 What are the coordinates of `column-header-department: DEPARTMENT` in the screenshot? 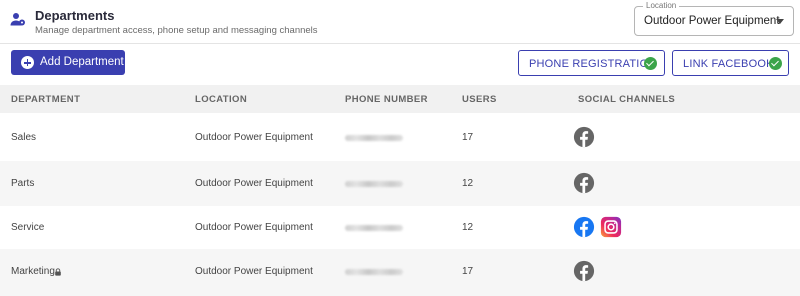 It's located at (46, 99).